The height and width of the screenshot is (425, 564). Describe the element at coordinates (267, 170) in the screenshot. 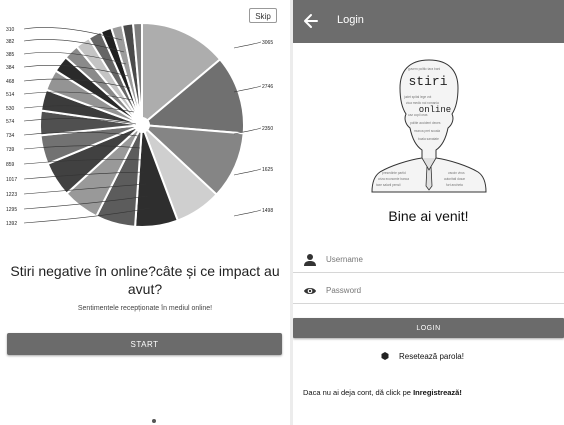

I see `slice-label: 1625` at that location.